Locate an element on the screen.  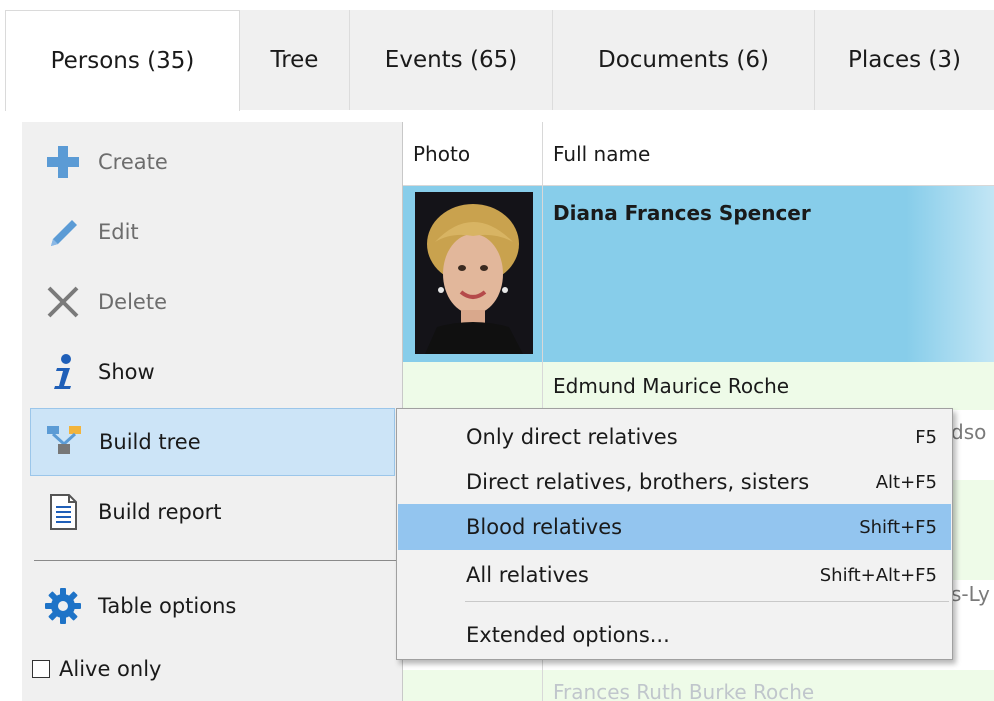
menu-item-label: Only direct relatives is located at coordinates (572, 437).